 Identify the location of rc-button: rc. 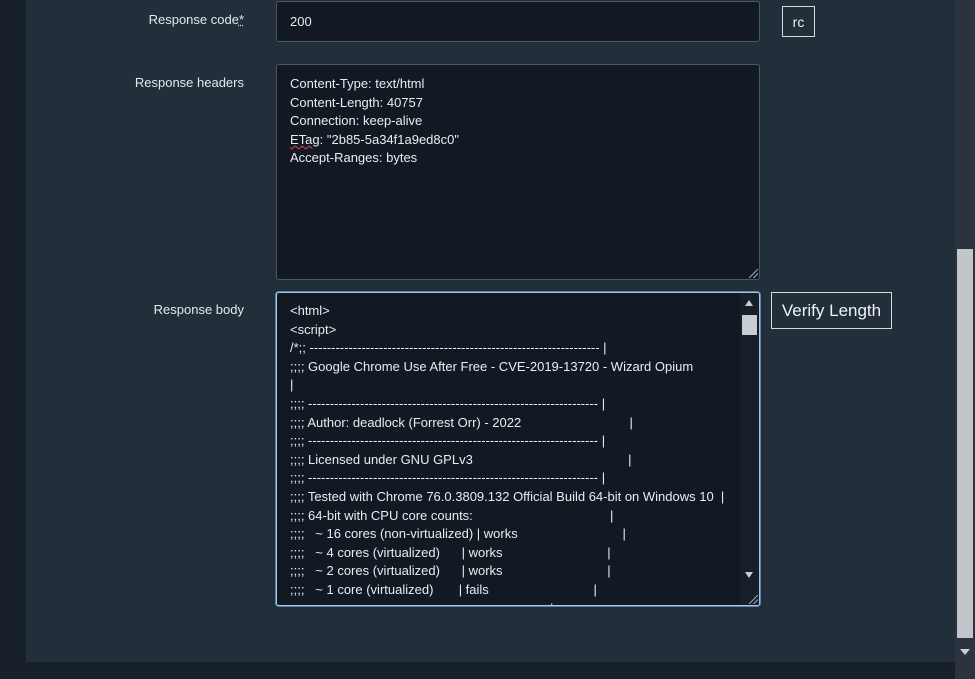
(798, 21).